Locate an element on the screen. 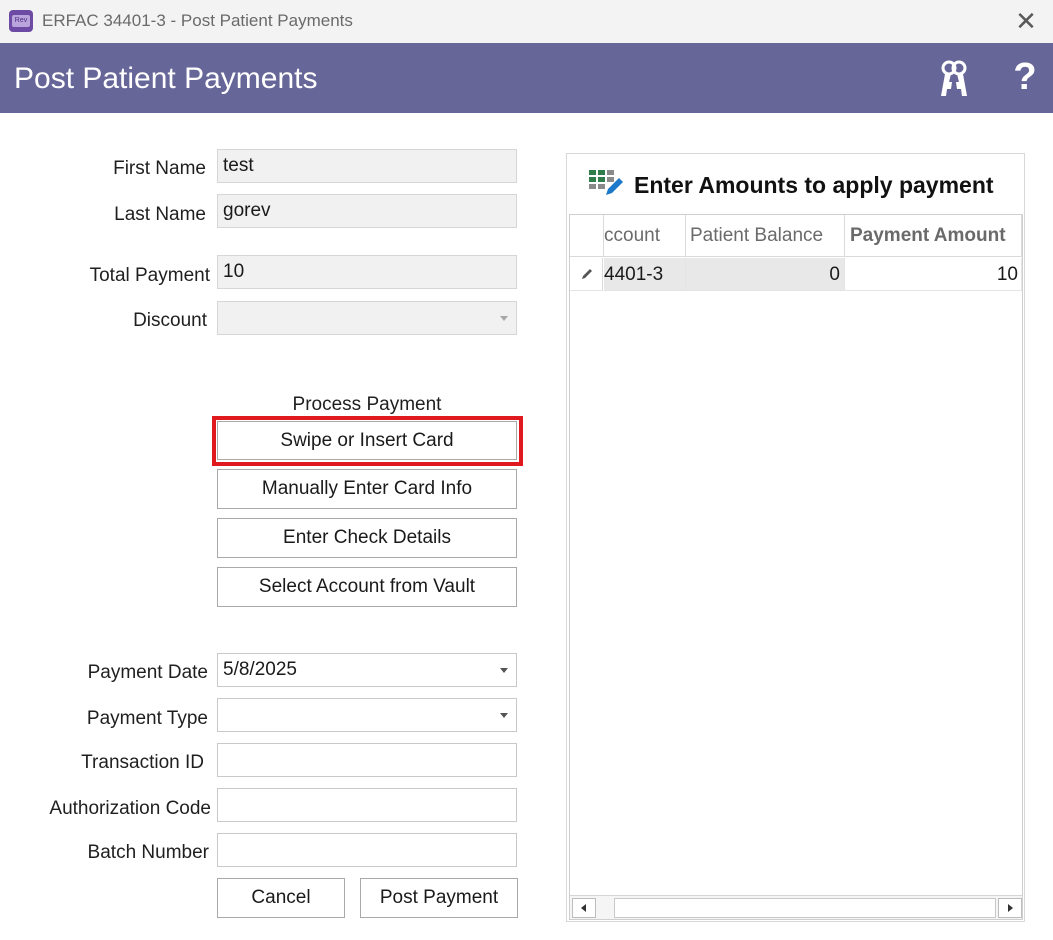 The width and height of the screenshot is (1053, 940). cancel-button: Cancel is located at coordinates (281, 898).